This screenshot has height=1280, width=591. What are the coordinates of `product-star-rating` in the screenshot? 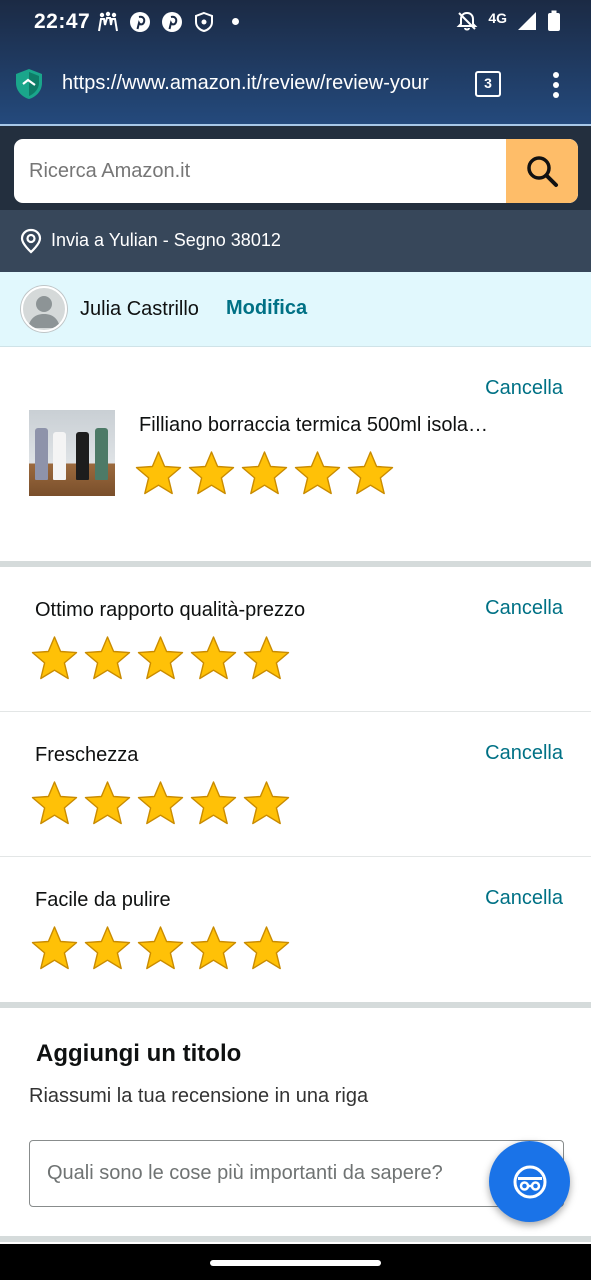 It's located at (264, 474).